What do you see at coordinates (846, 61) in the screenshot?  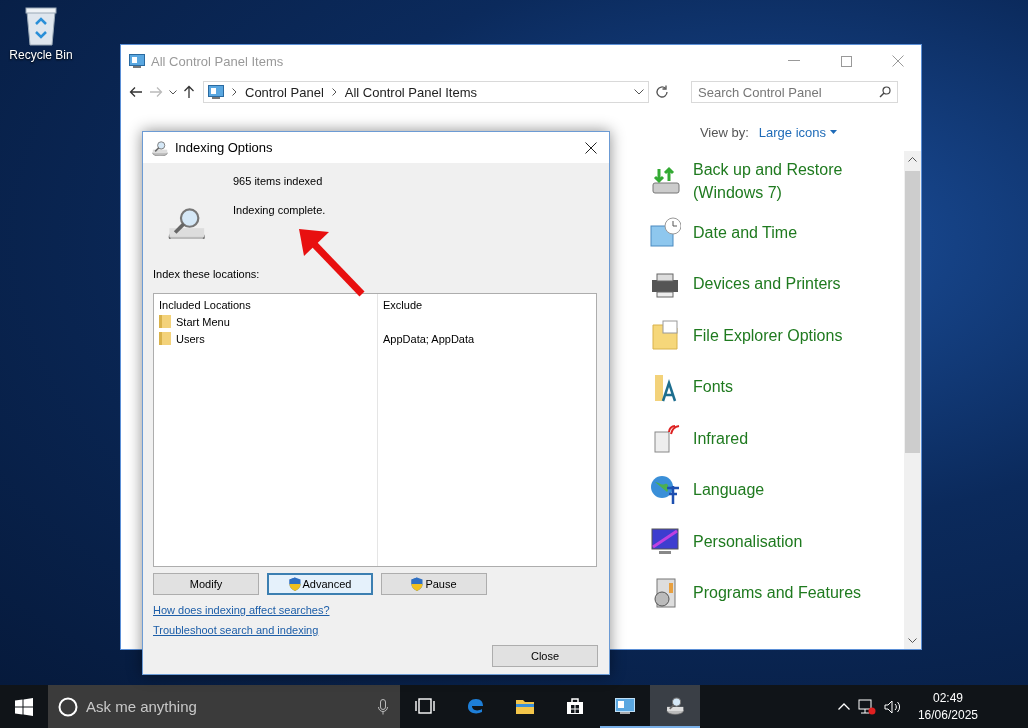 I see `maximize-icon` at bounding box center [846, 61].